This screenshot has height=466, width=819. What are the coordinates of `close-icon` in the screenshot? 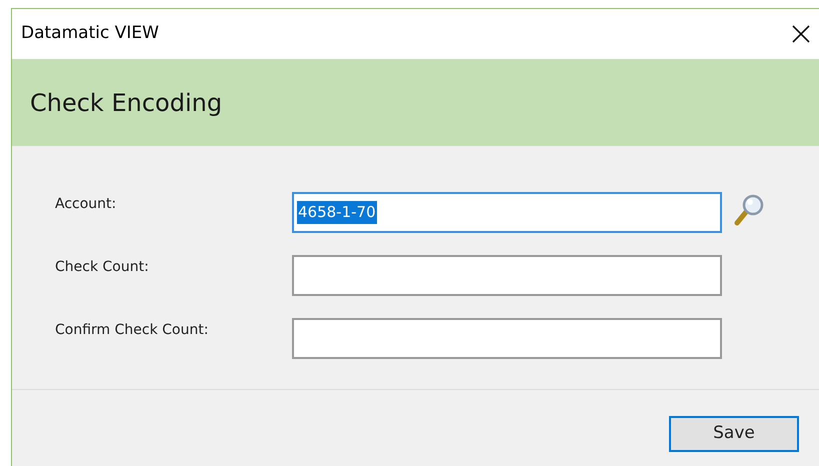 It's located at (801, 34).